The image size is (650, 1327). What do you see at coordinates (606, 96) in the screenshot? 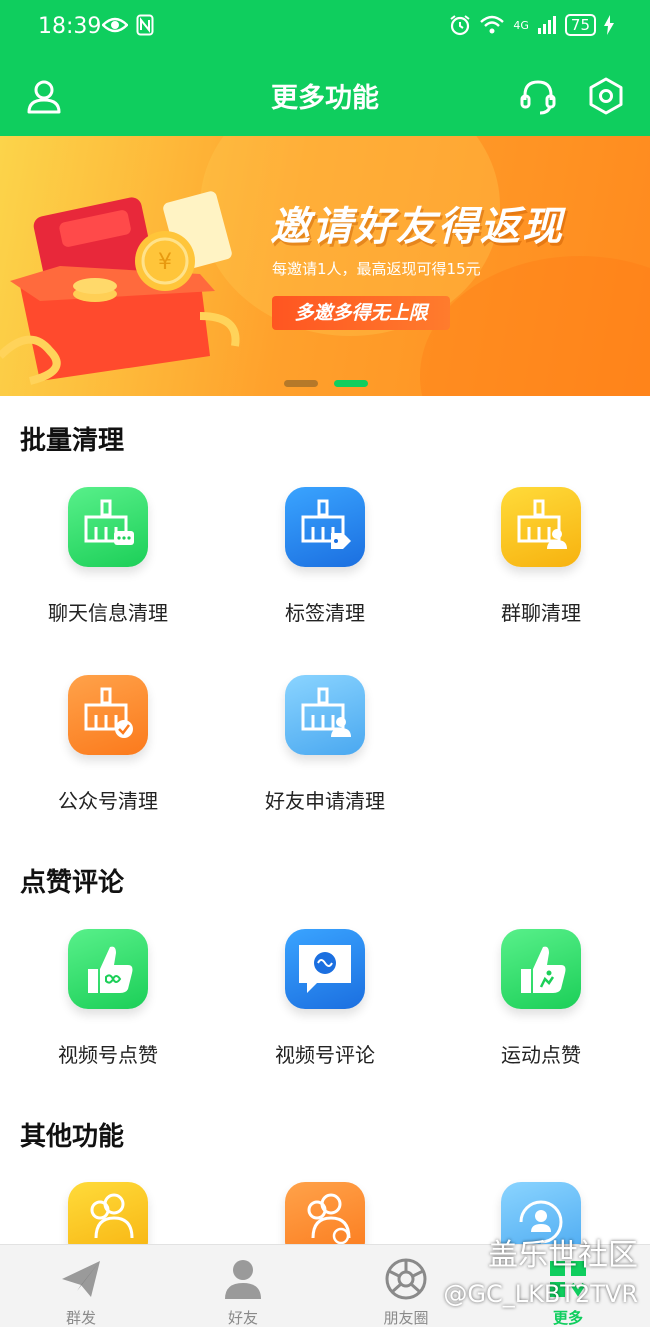
I see `settings-gear-icon` at bounding box center [606, 96].